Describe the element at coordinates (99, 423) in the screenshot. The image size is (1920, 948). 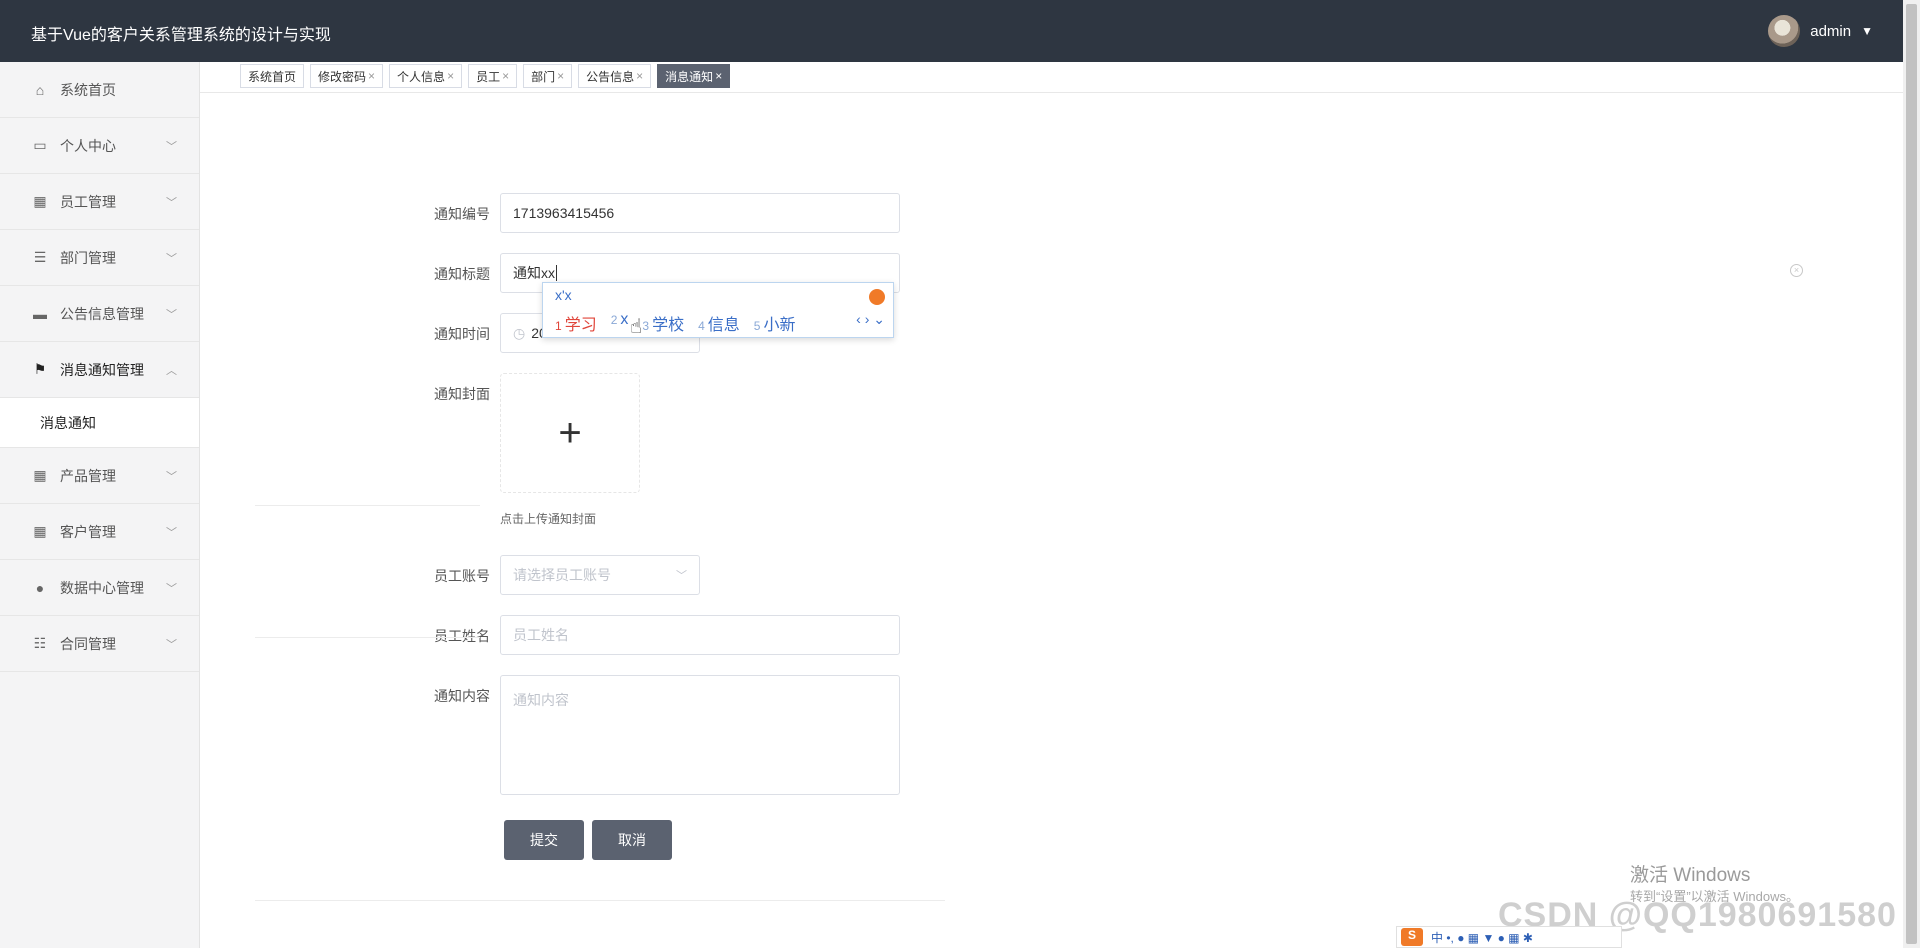
I see `sidebar-subitem-notifications: 消息通知` at that location.